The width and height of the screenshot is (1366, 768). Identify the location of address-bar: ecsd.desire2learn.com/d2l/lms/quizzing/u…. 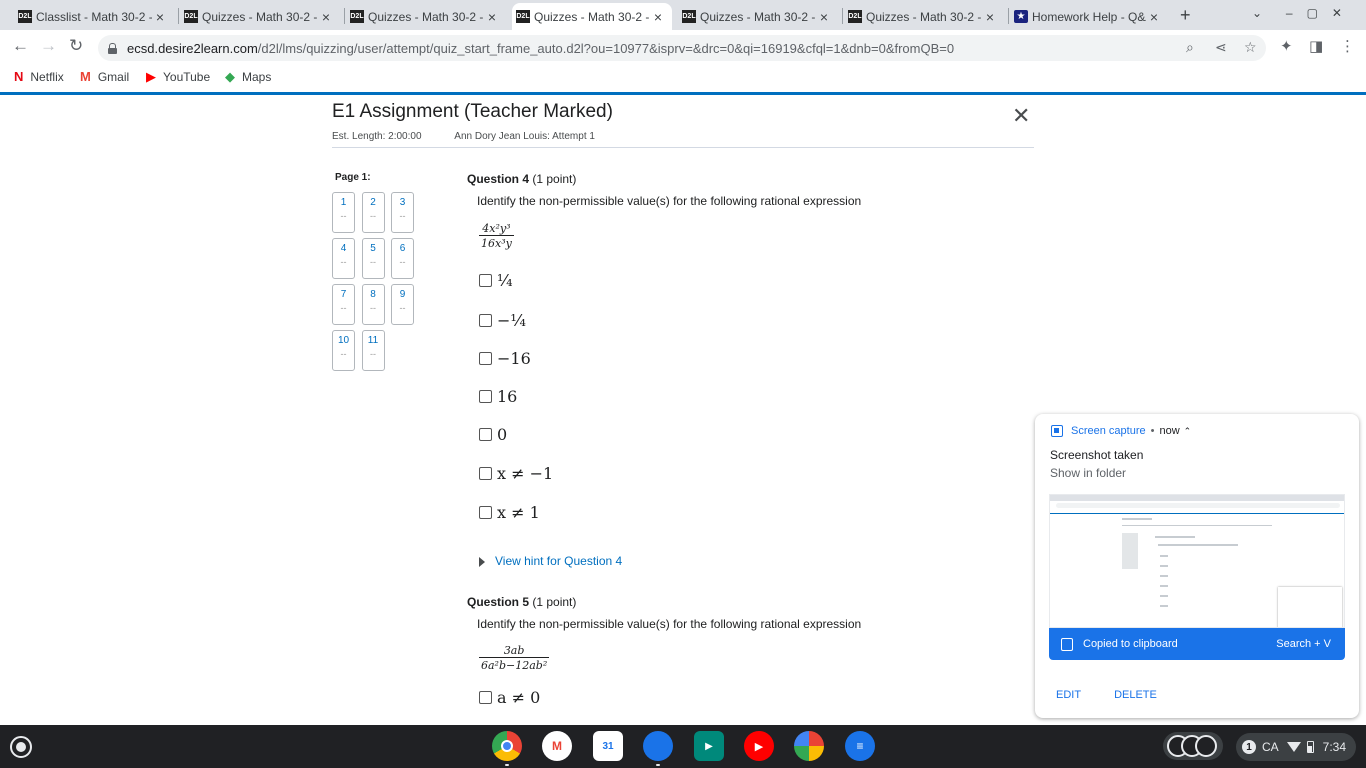
(682, 48).